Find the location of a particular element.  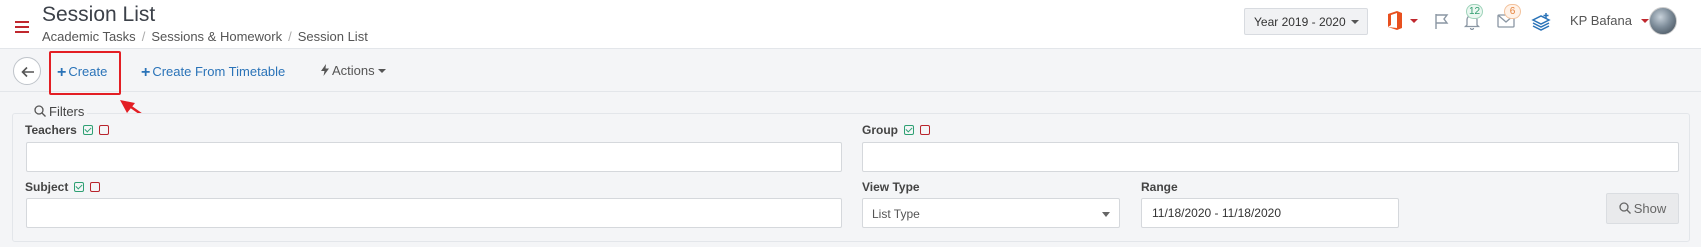

subject-label: Subject is located at coordinates (63, 187).